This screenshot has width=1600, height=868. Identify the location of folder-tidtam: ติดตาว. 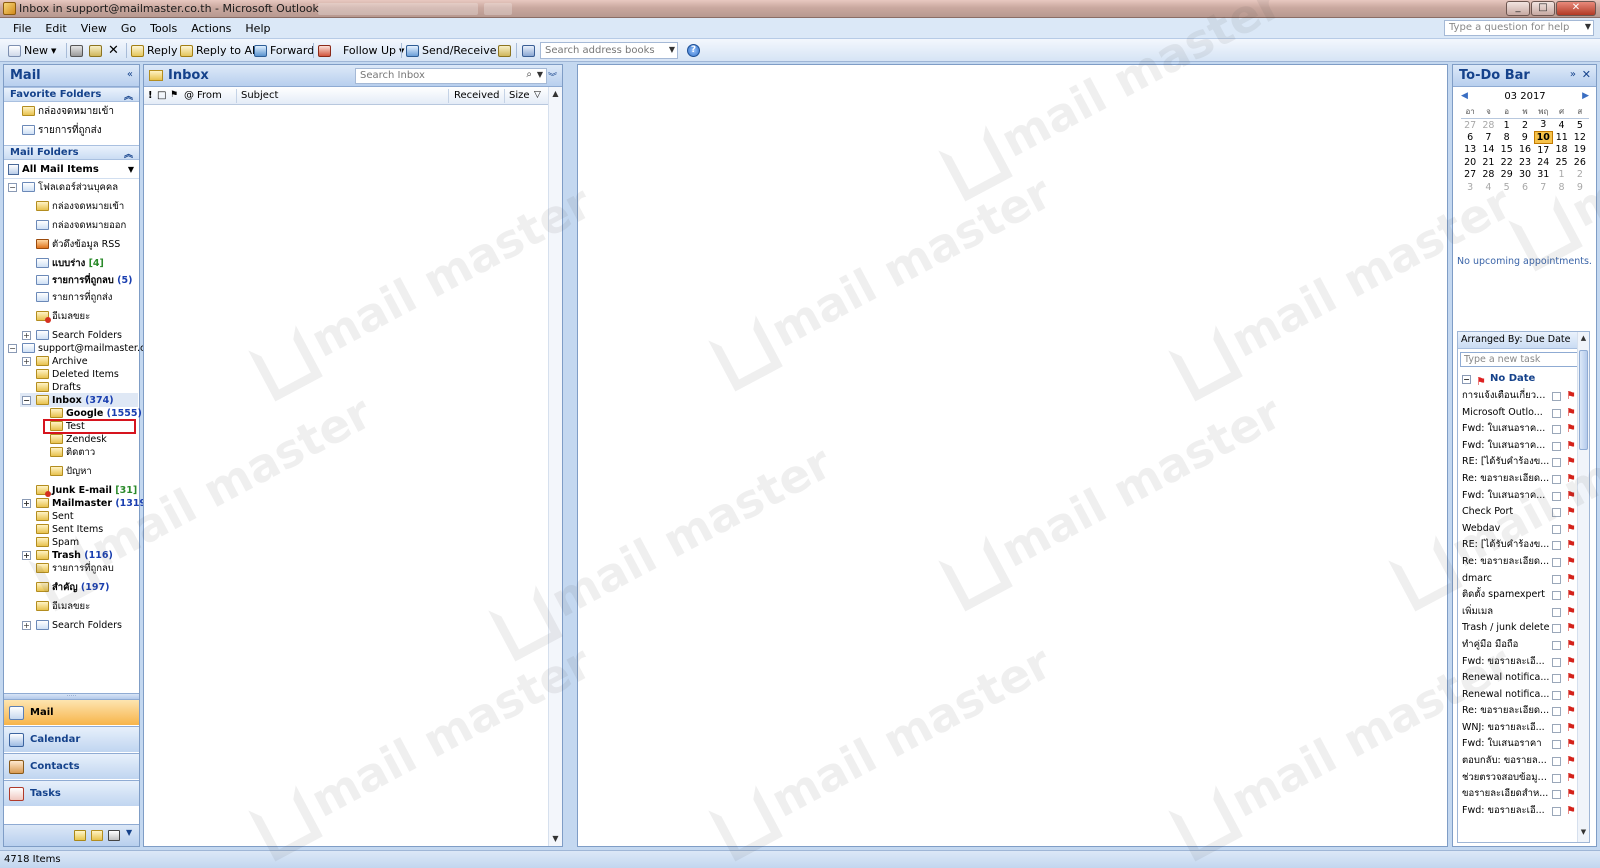
(72, 452).